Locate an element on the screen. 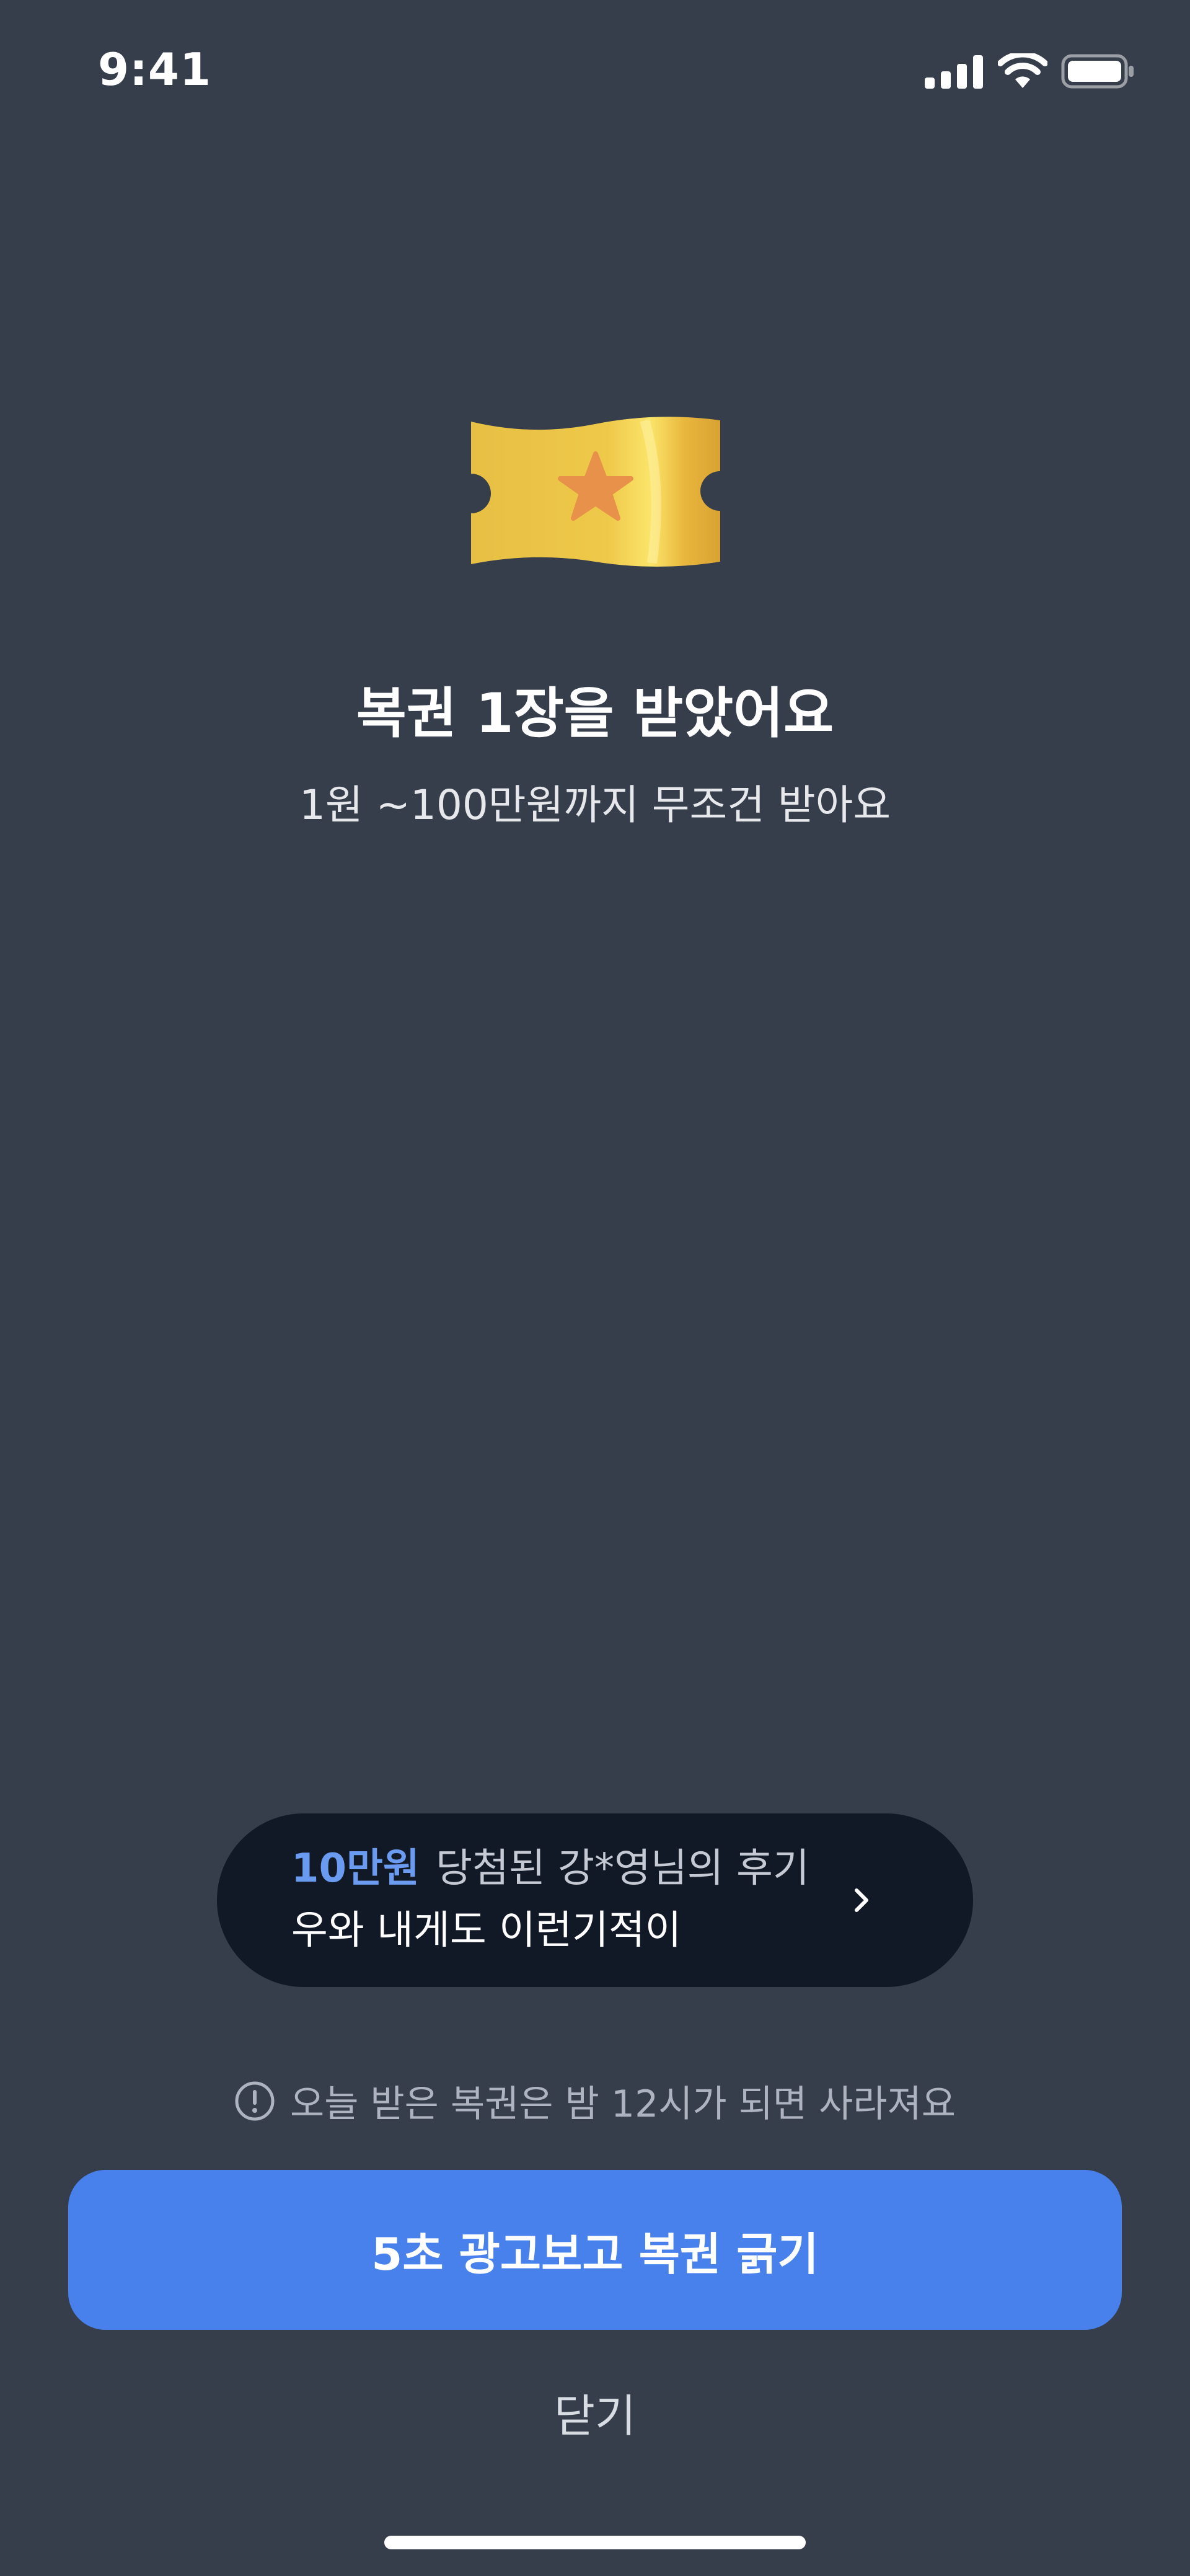  hero-subtitle: 1원 ~100만원까지 무조건 받아요 is located at coordinates (595, 805).